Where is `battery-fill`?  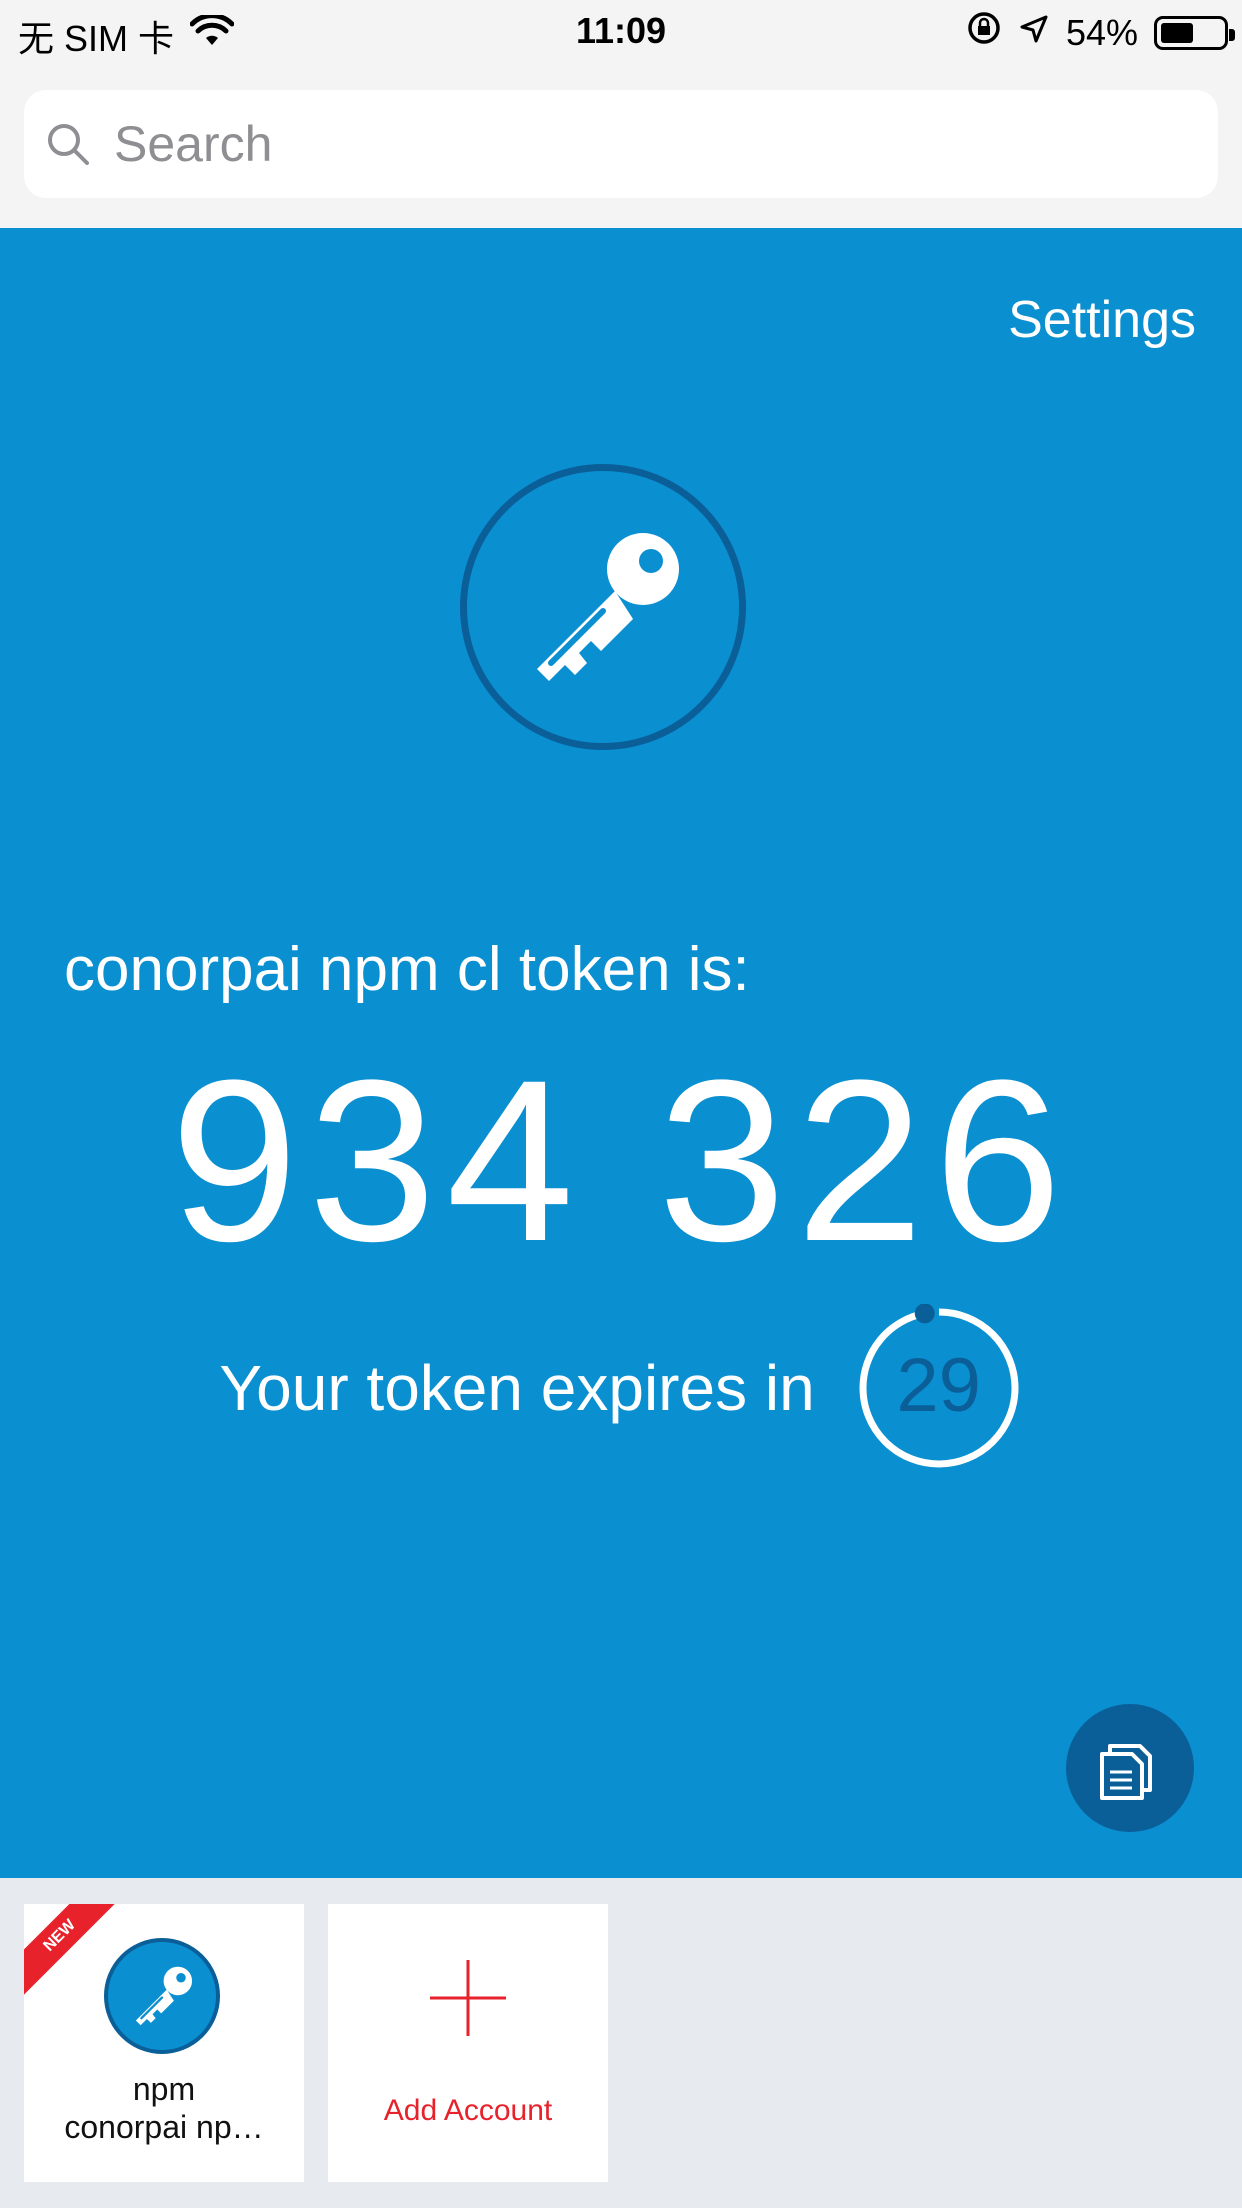 battery-fill is located at coordinates (1177, 32).